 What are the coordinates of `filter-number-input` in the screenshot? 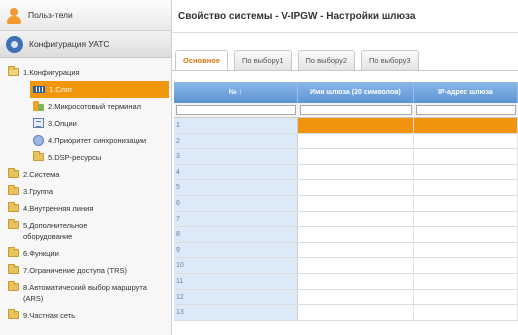 It's located at (236, 110).